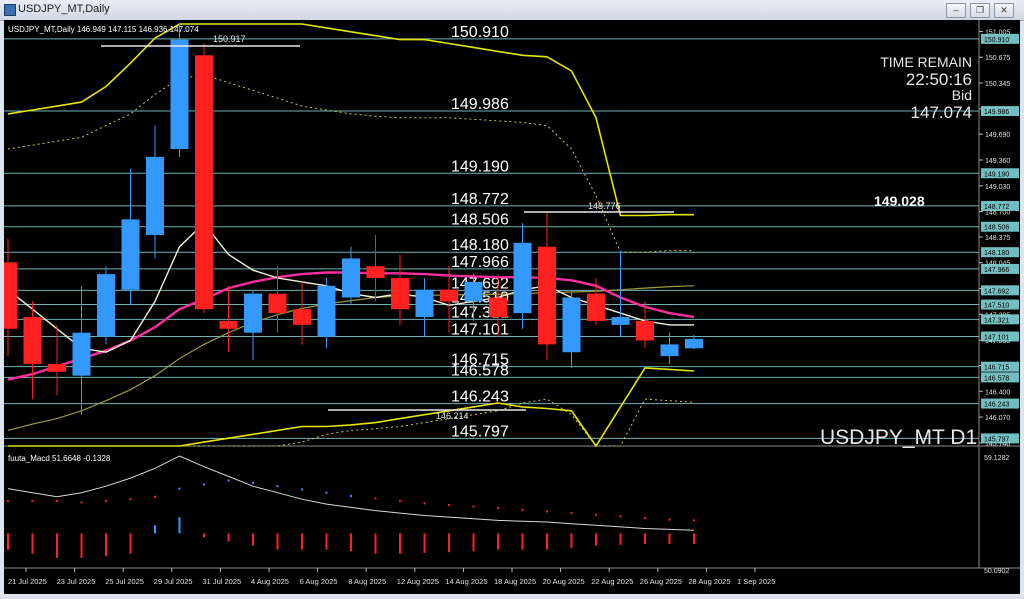  I want to click on price-tag-label: 147.692, so click(996, 291).